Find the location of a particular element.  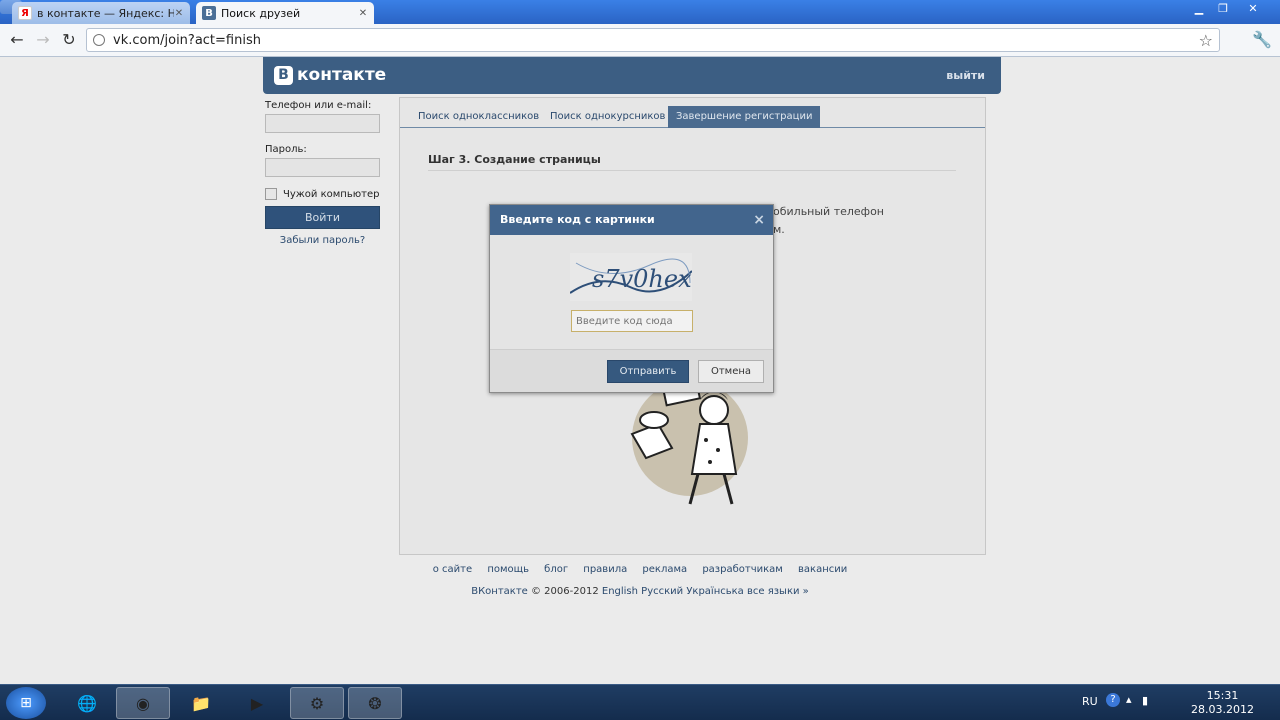

footer-brand-link: ВКонтакте is located at coordinates (499, 591).